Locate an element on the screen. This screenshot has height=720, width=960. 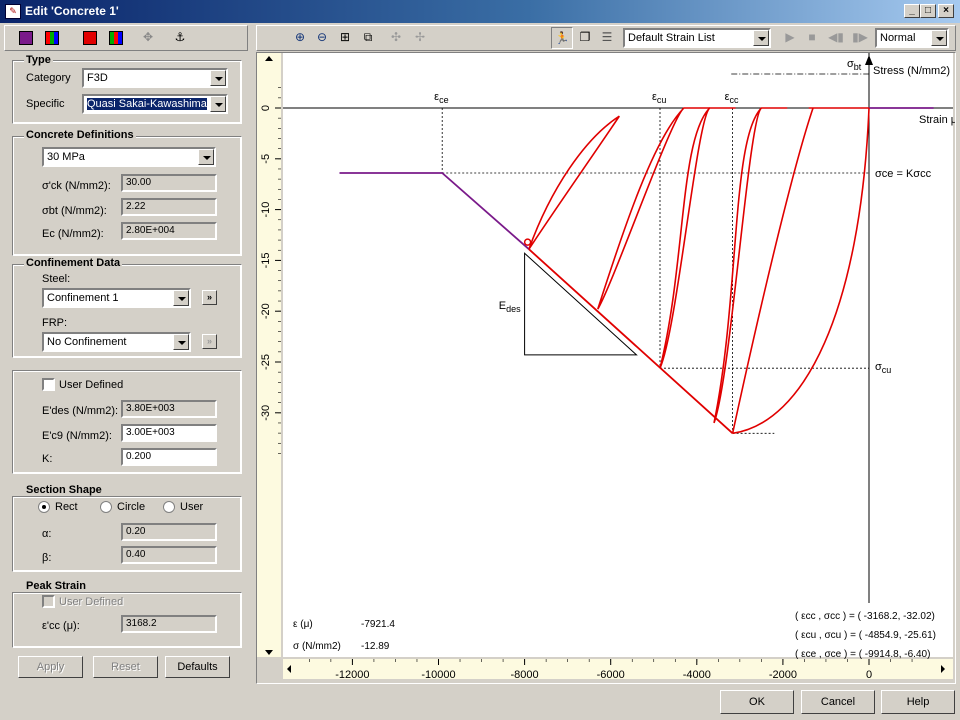
user-radio is located at coordinates (169, 507).